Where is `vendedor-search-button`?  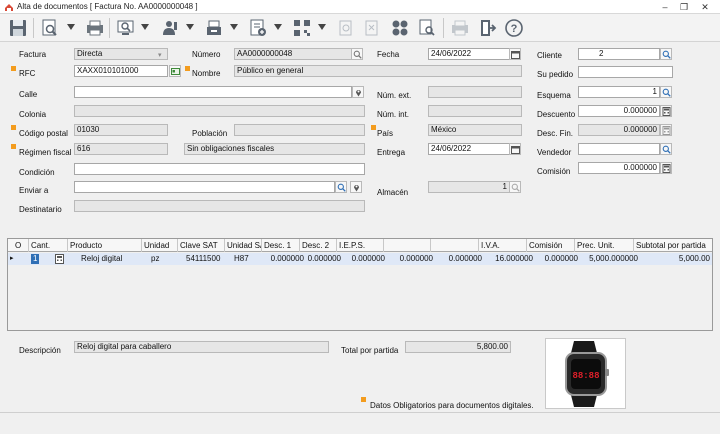 vendedor-search-button is located at coordinates (666, 149).